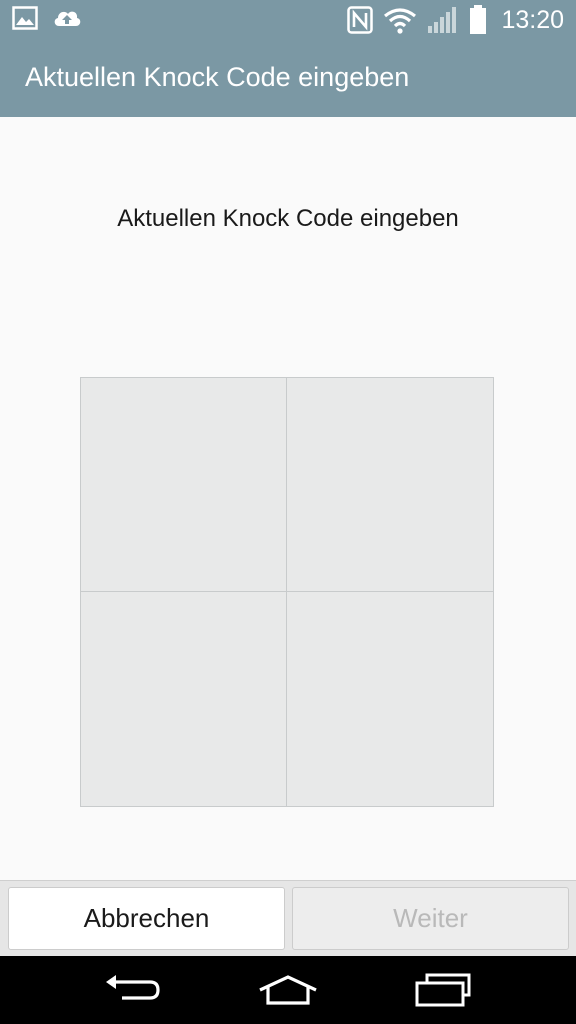  Describe the element at coordinates (217, 77) in the screenshot. I see `page-title: Aktuellen Knock Code eingeben` at that location.